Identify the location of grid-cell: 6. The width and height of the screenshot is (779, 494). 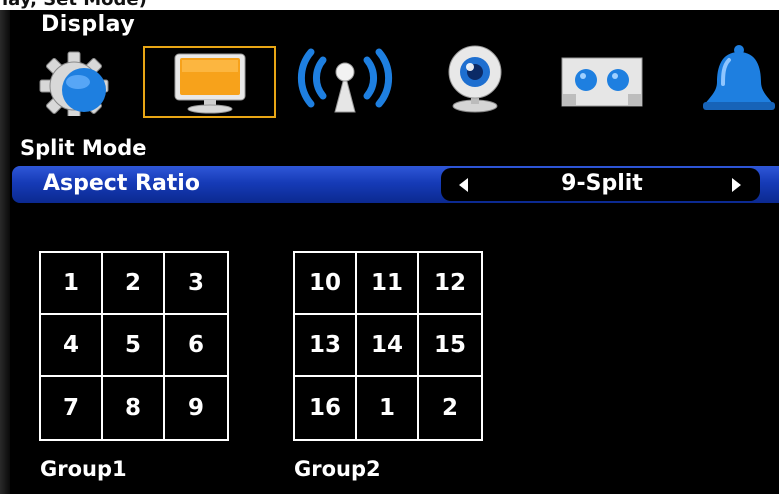
(196, 346).